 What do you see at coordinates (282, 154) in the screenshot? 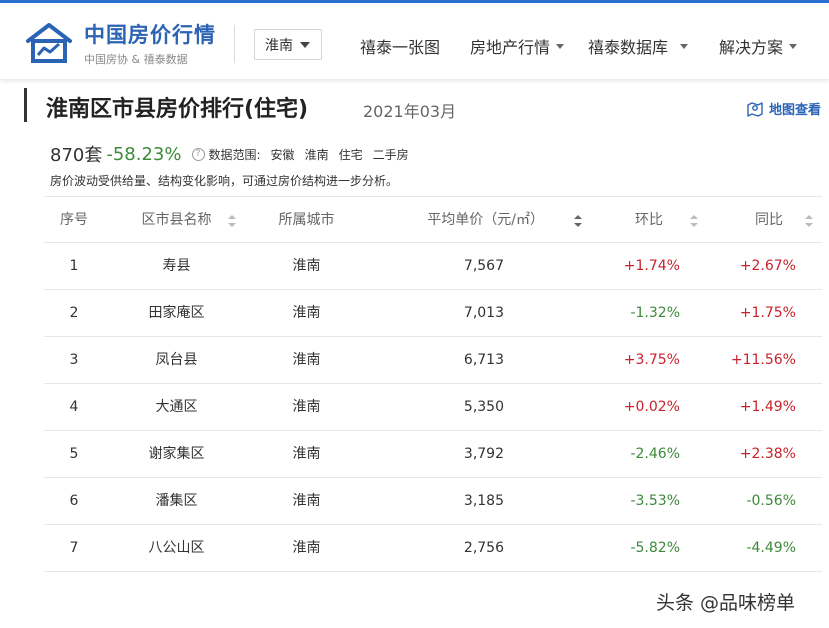
I see `range-item-province: 安徽` at bounding box center [282, 154].